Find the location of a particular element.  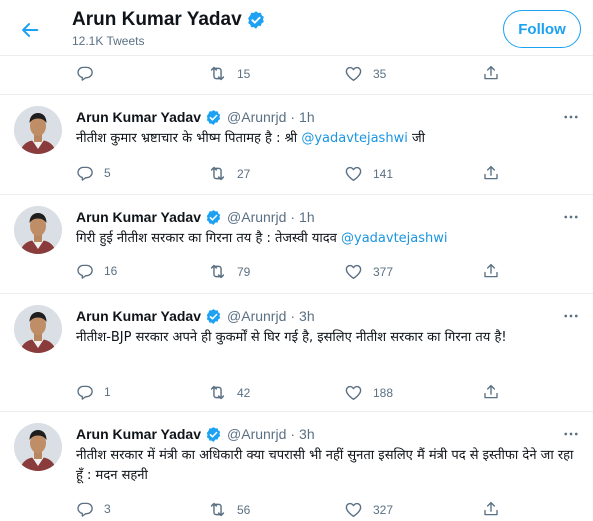

arrow-left-icon is located at coordinates (30, 30).